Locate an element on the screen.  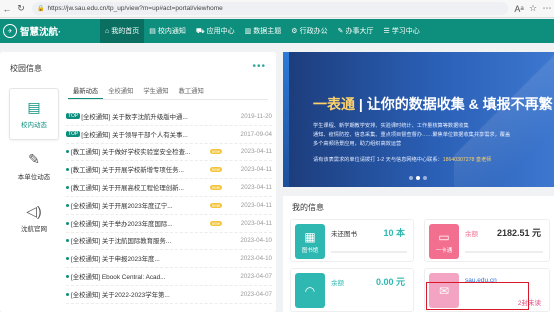
logo-seal-icon: ✈ is located at coordinates (10, 31).